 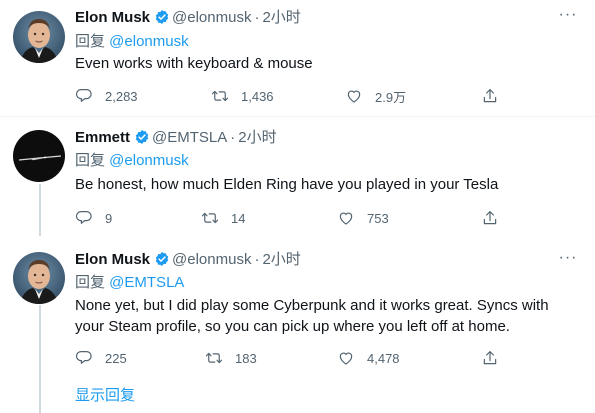 I want to click on reply-button: 9, so click(x=93, y=218).